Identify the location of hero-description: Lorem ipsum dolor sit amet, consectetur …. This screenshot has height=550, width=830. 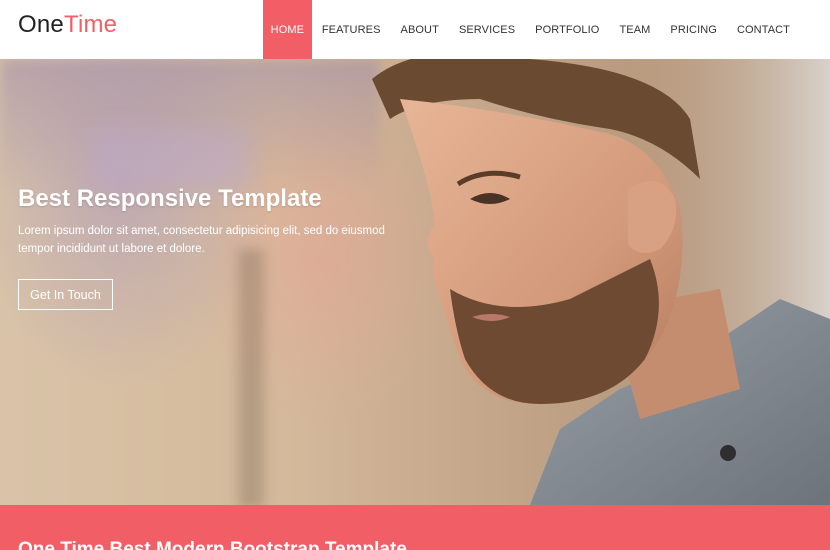
(201, 240).